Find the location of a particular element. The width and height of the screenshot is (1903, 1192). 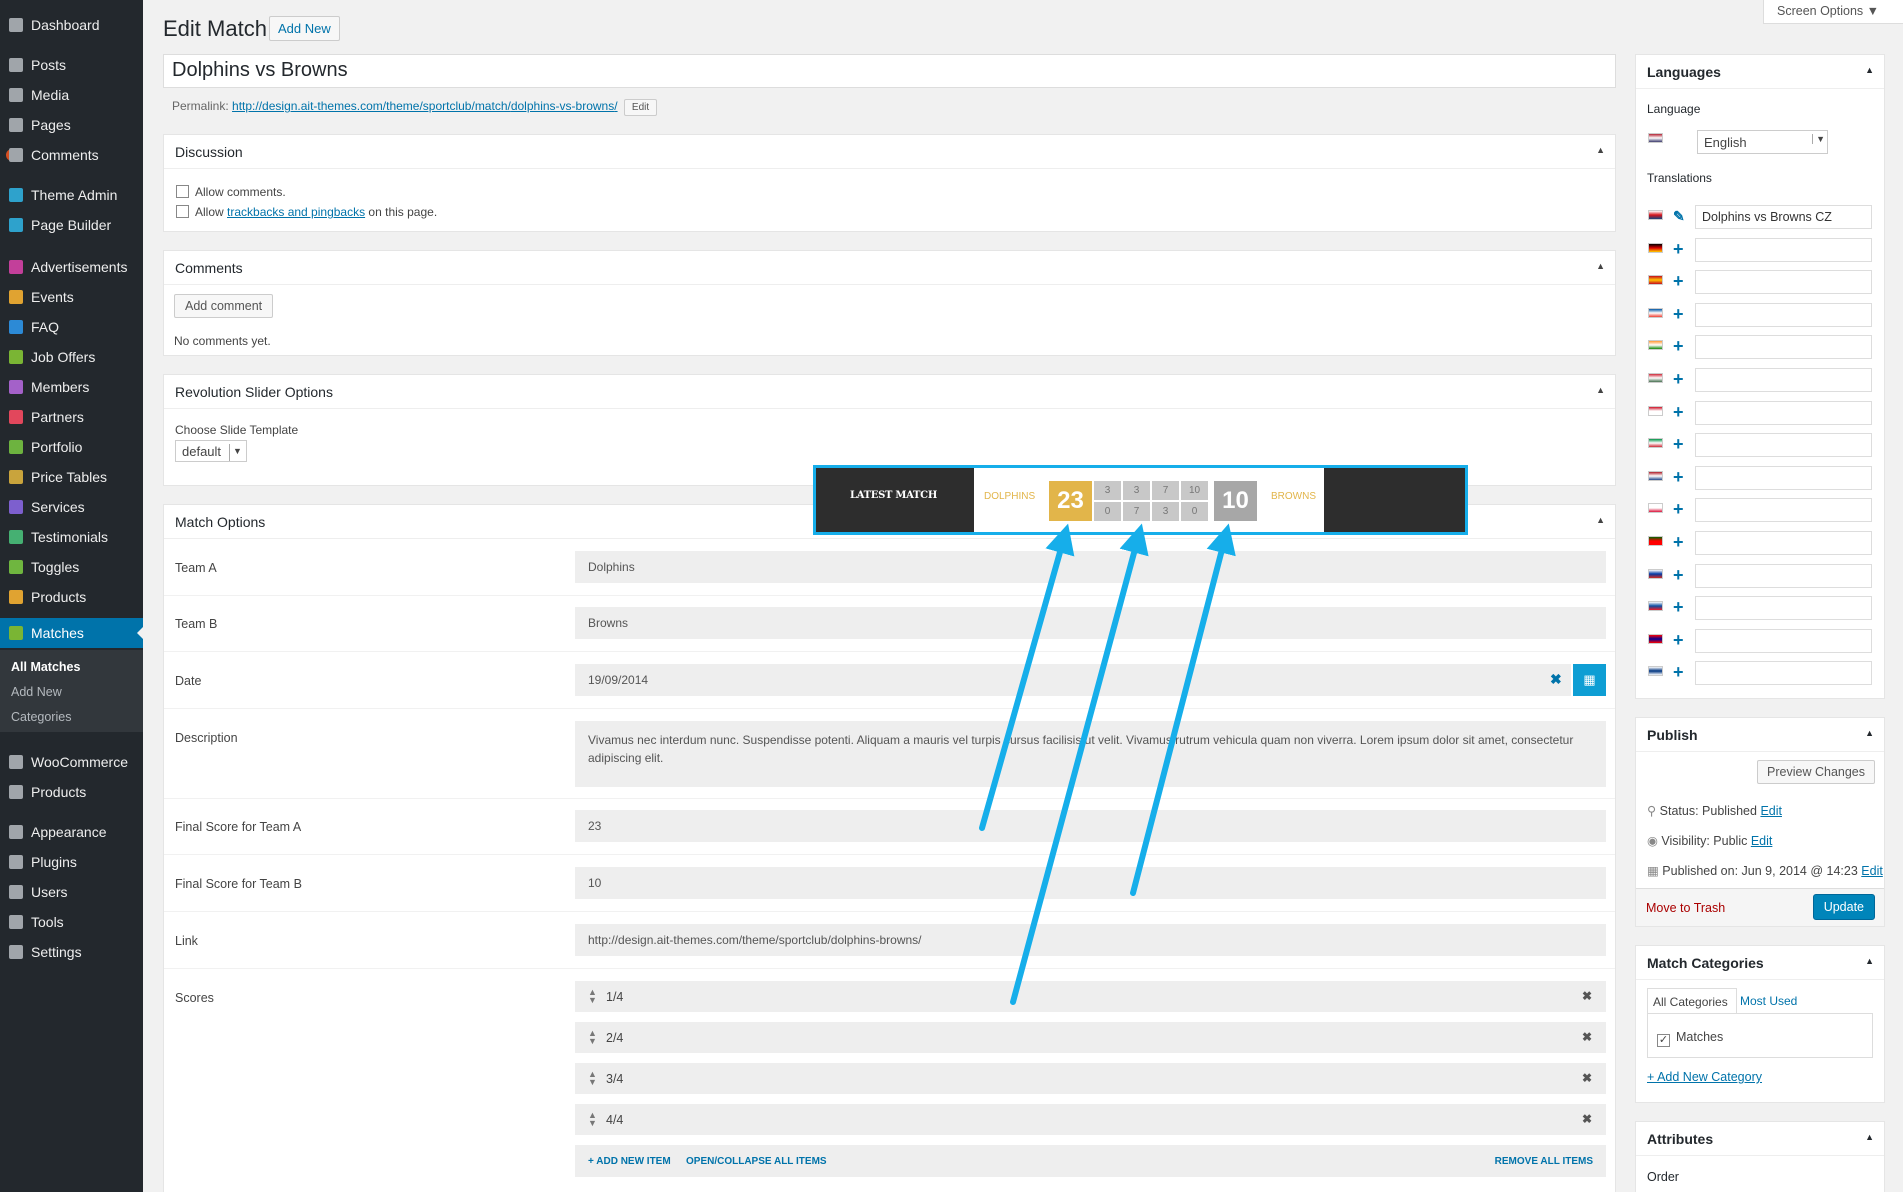

sidebar-item-media: Media is located at coordinates (71, 95).